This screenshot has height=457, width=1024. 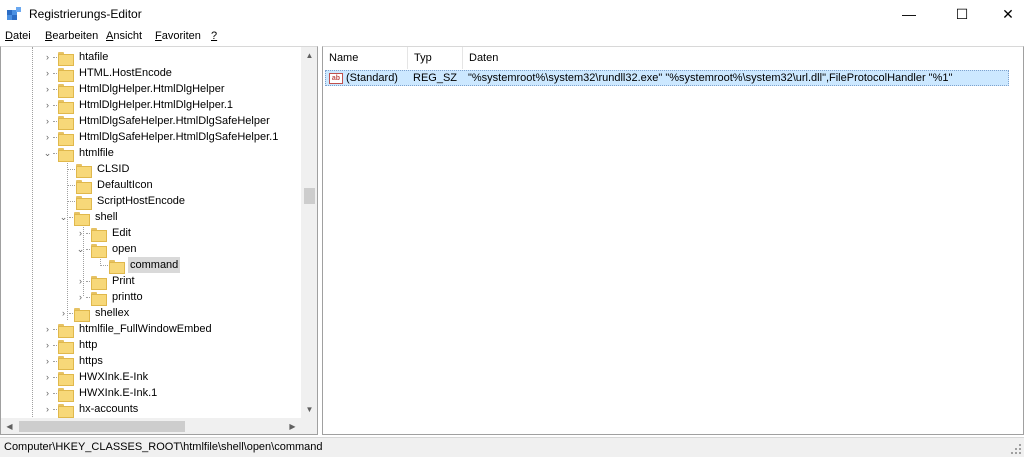 I want to click on horizontal-scroll-thumb, so click(x=102, y=426).